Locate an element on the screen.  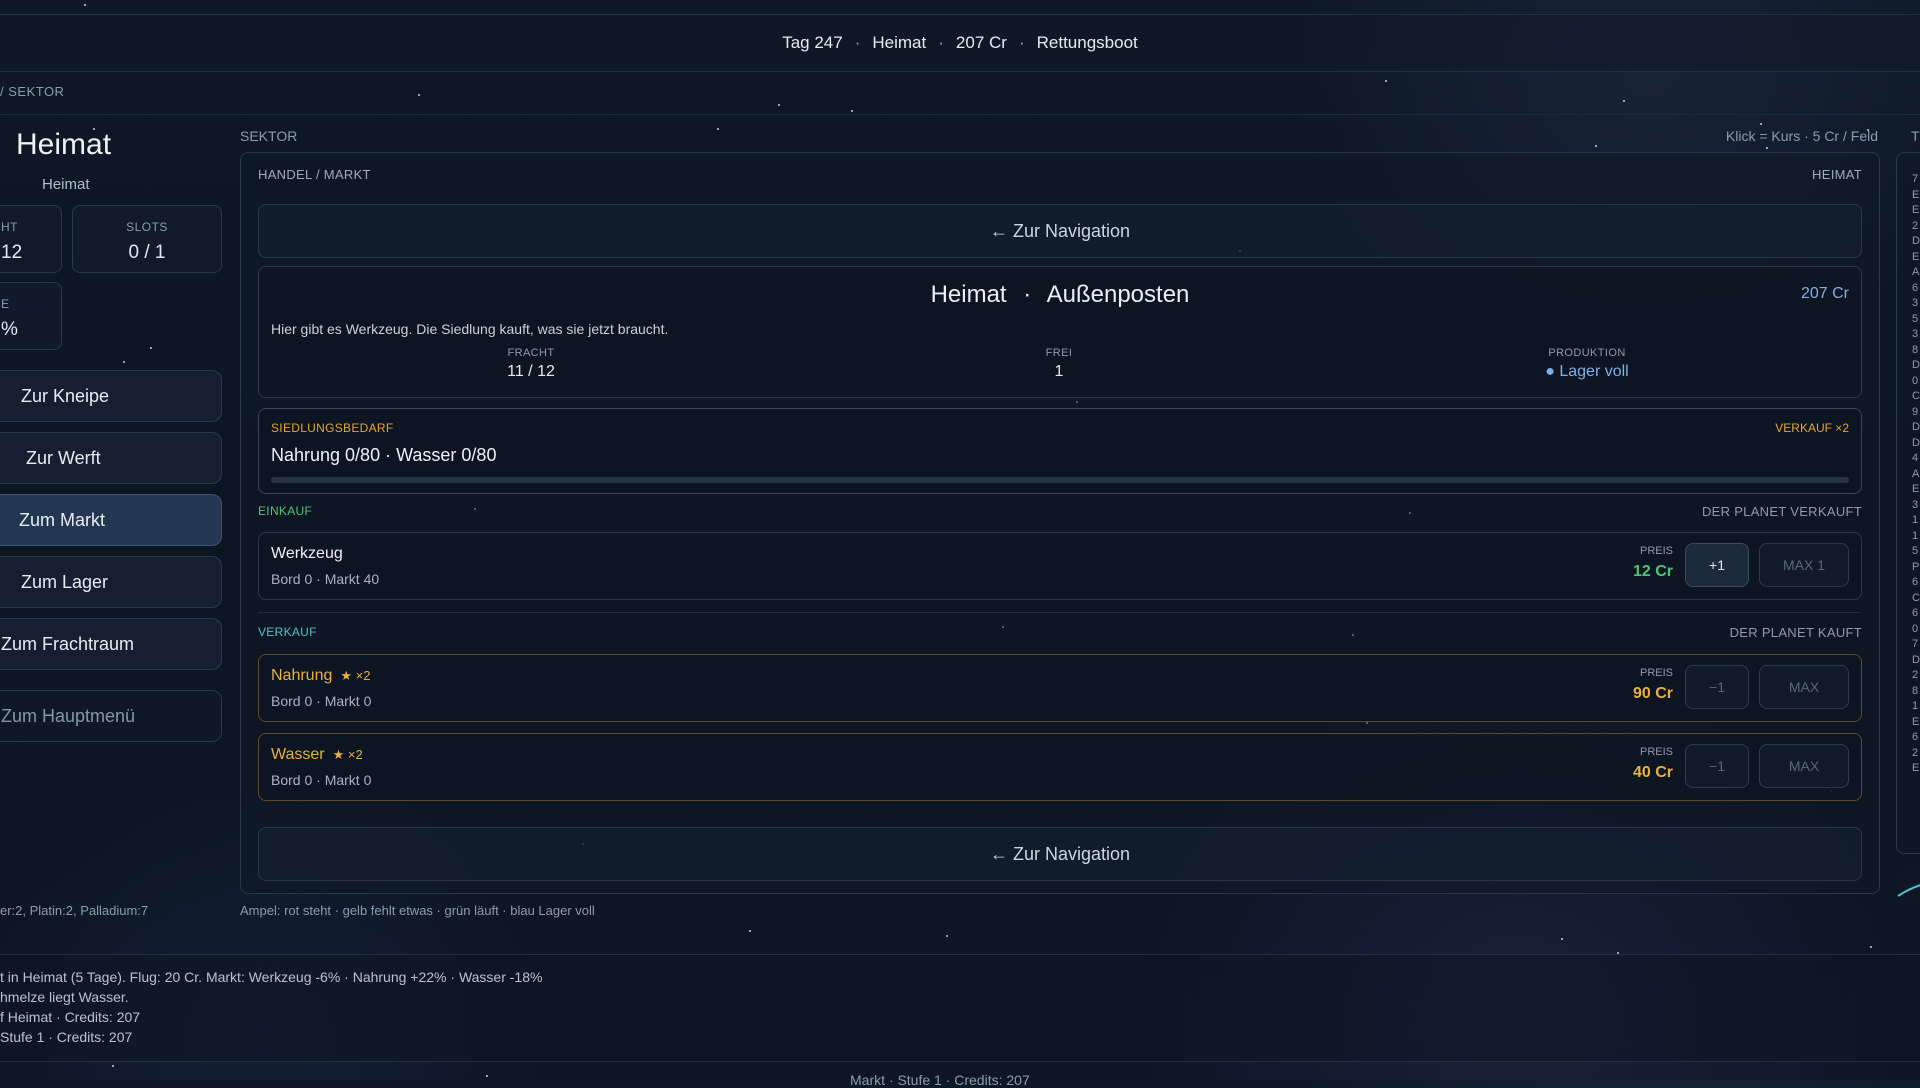
stat-slots: SLOTS 0 / 1 is located at coordinates (147, 239).